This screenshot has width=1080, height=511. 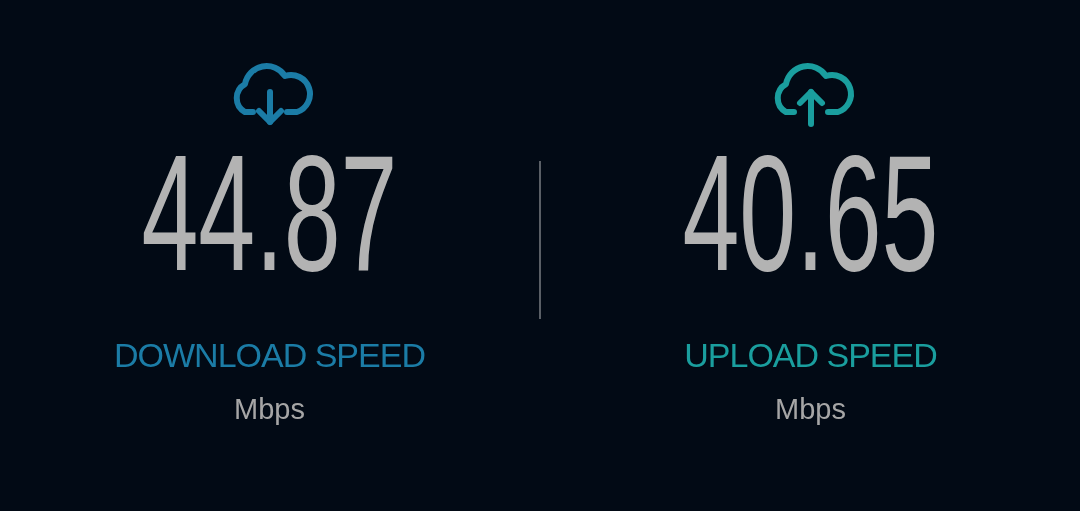 I want to click on speed-label: DOWNLOAD SPEED, so click(x=269, y=355).